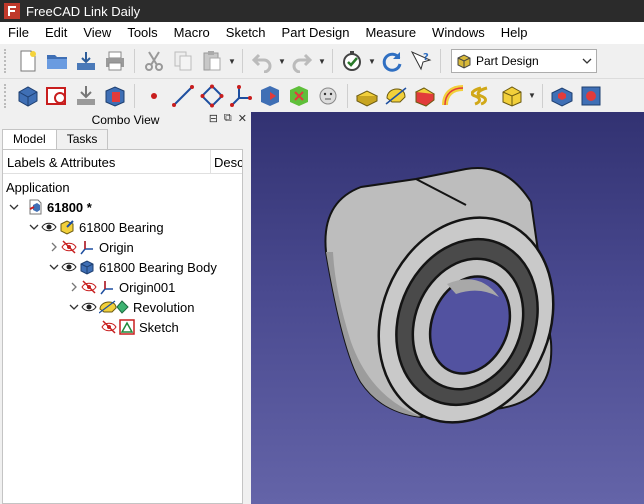  I want to click on menu-macro: Macro, so click(192, 33).